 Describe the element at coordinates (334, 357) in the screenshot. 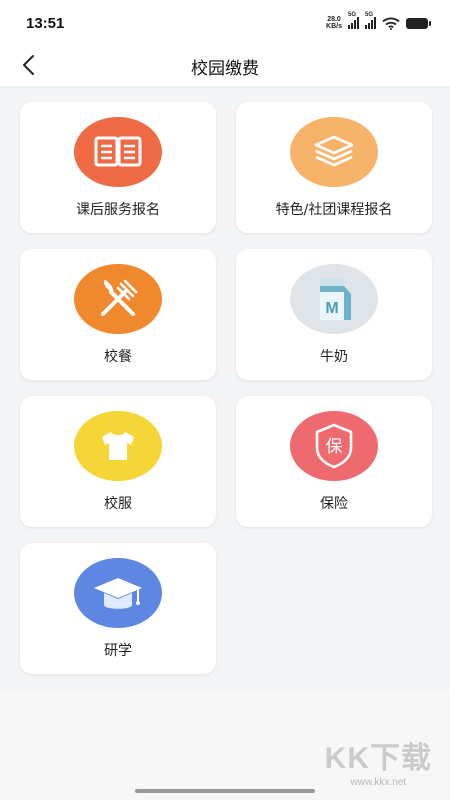

I see `service-label: 牛奶` at that location.